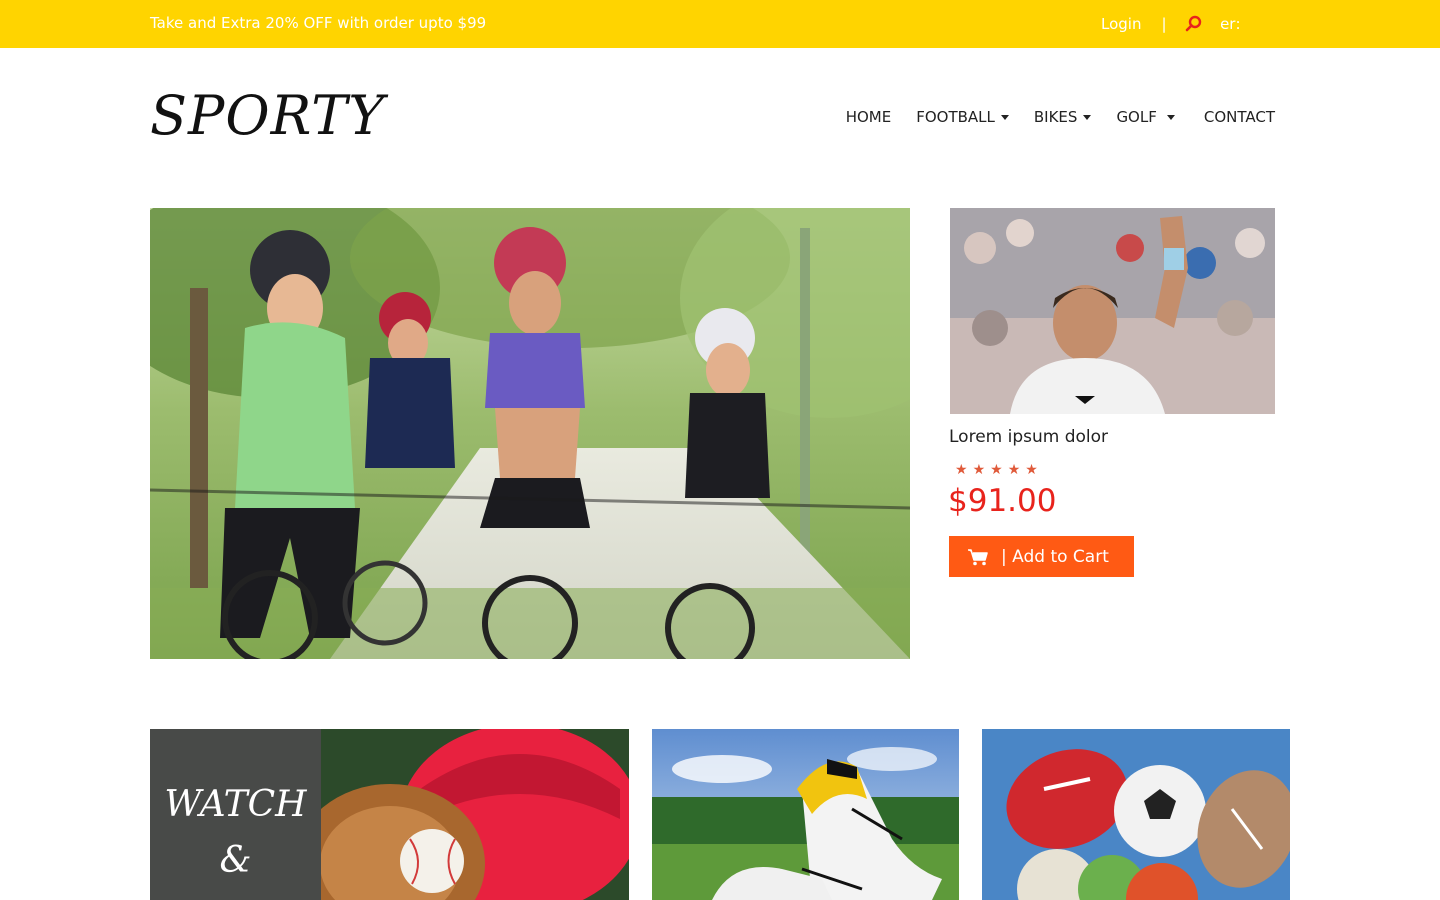  Describe the element at coordinates (1136, 117) in the screenshot. I see `nav-label: GOLF` at that location.